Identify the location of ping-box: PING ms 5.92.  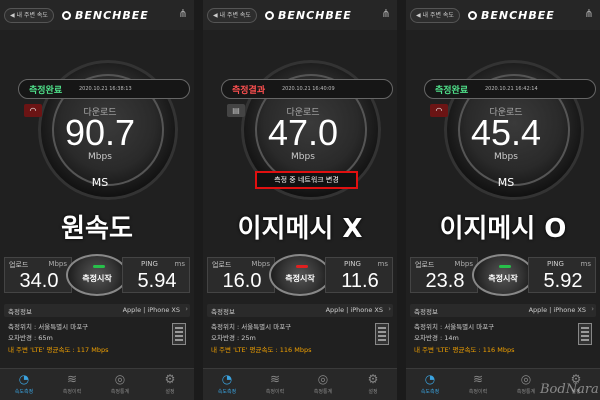
(562, 275).